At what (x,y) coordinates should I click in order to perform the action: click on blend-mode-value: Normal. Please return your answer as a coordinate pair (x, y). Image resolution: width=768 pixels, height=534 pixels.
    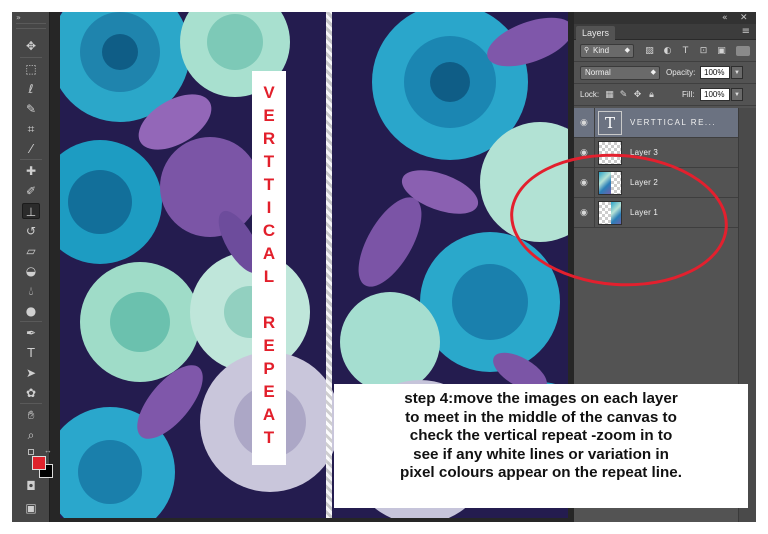
    Looking at the image, I should click on (598, 72).